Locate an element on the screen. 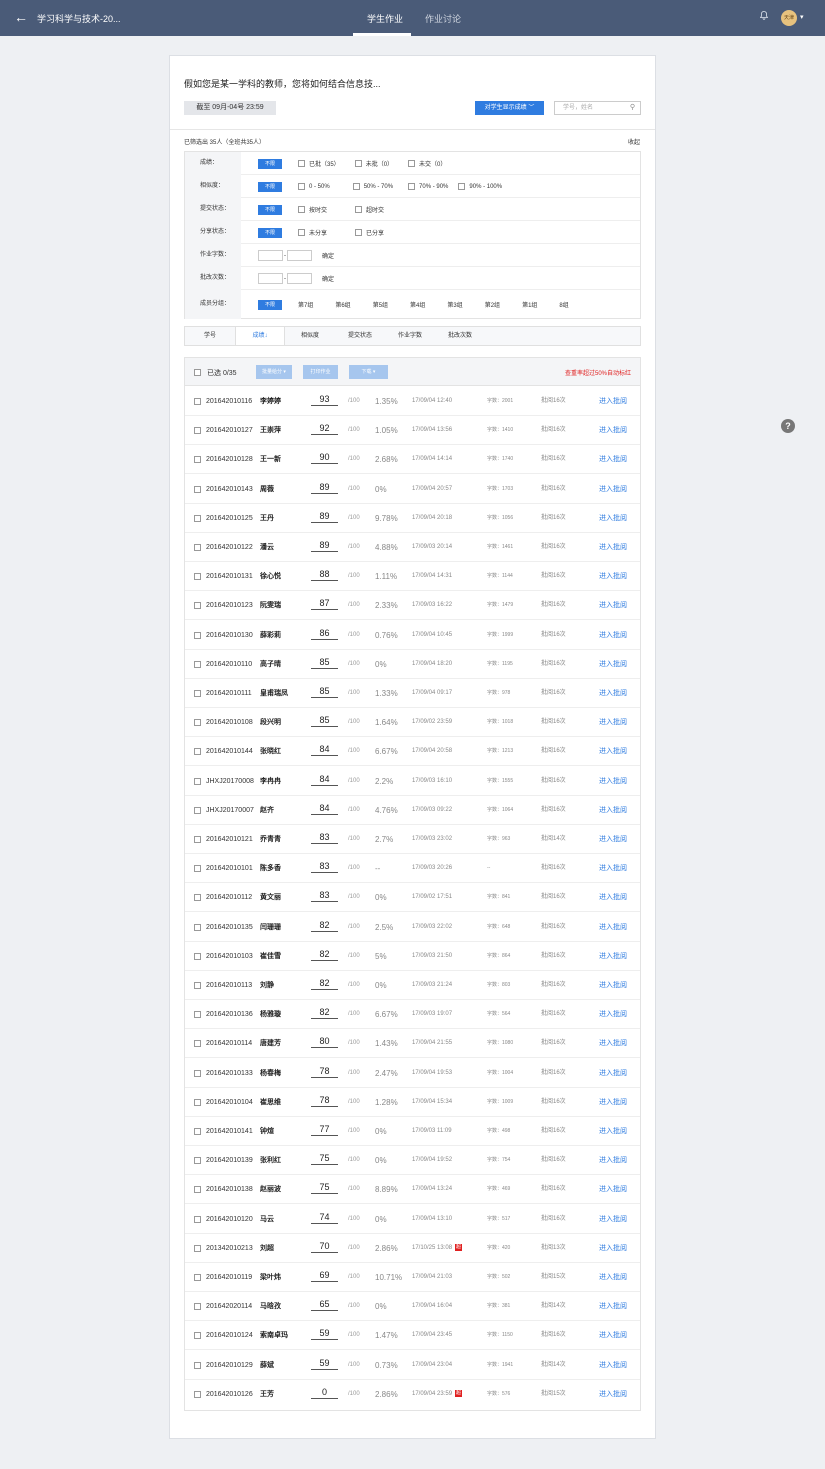  group-option: 第4组 is located at coordinates (417, 304).